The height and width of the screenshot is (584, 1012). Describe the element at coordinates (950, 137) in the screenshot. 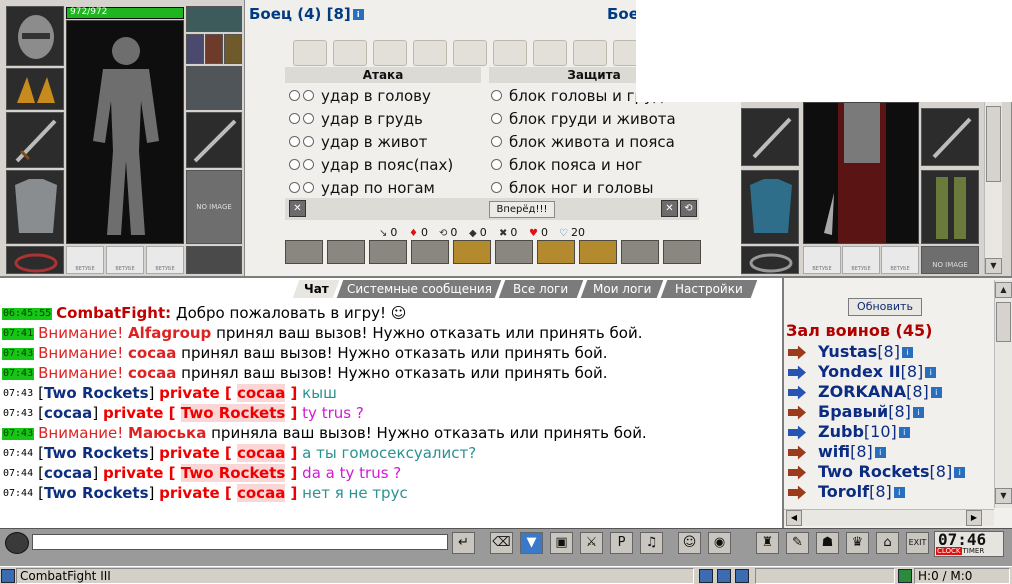

I see `opponent-weapon-right-slot` at that location.